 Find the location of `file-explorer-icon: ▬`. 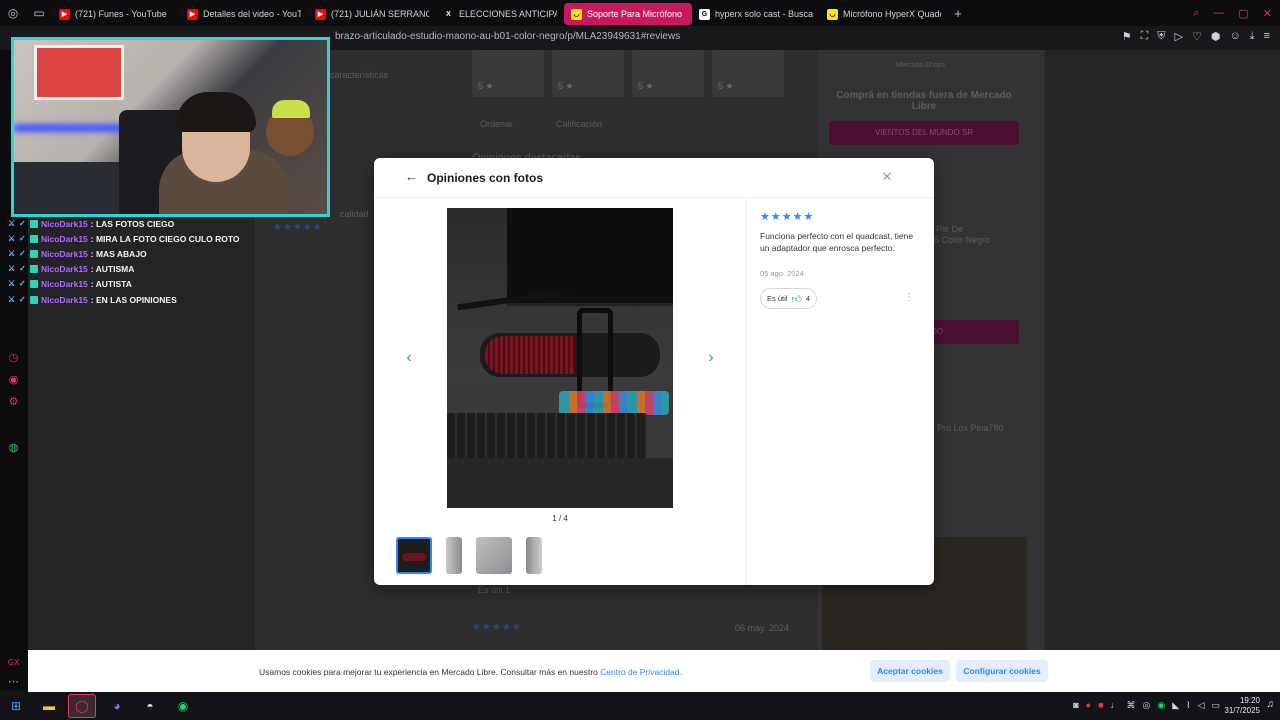

file-explorer-icon: ▬ is located at coordinates (49, 706).